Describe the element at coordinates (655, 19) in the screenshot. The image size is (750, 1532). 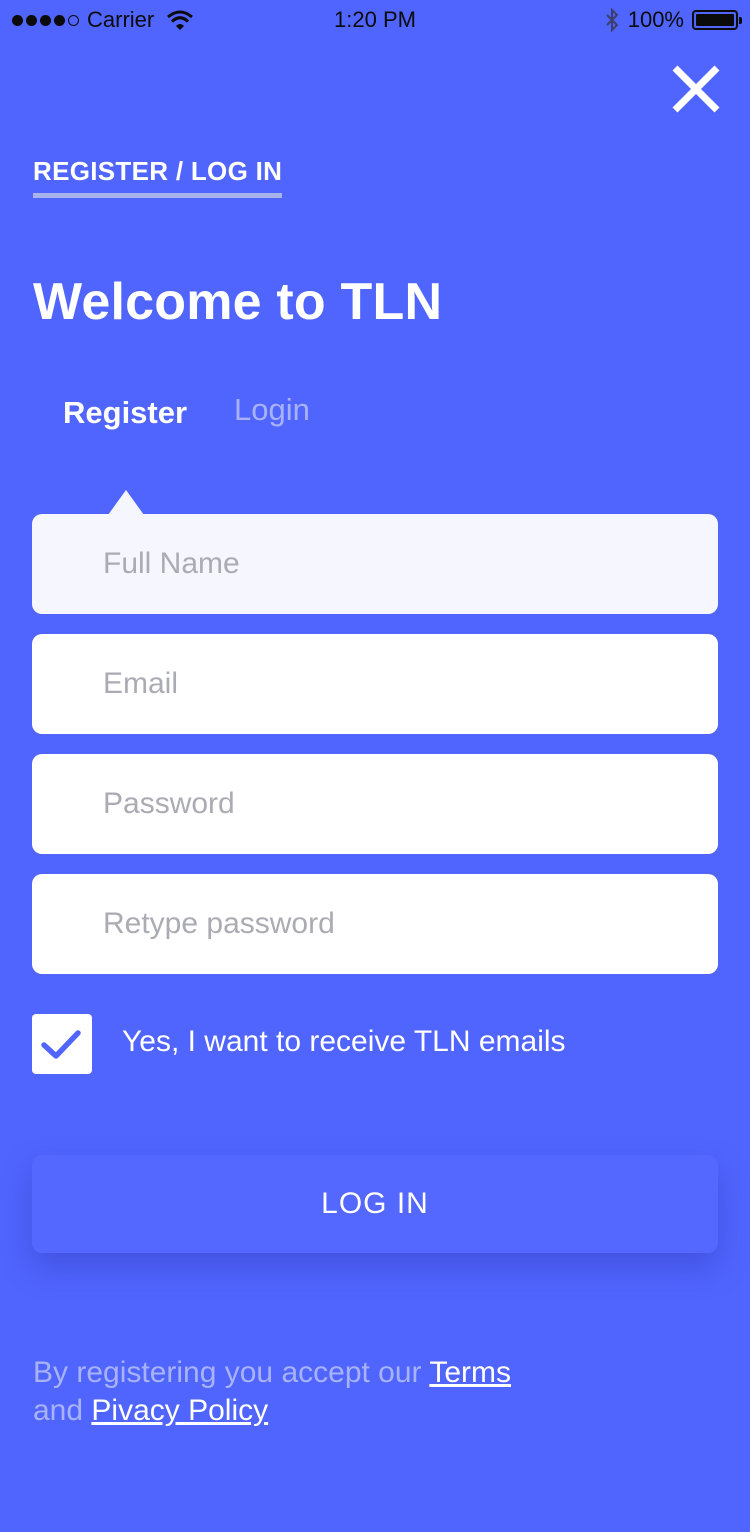
I see `battery-percent: 100%` at that location.